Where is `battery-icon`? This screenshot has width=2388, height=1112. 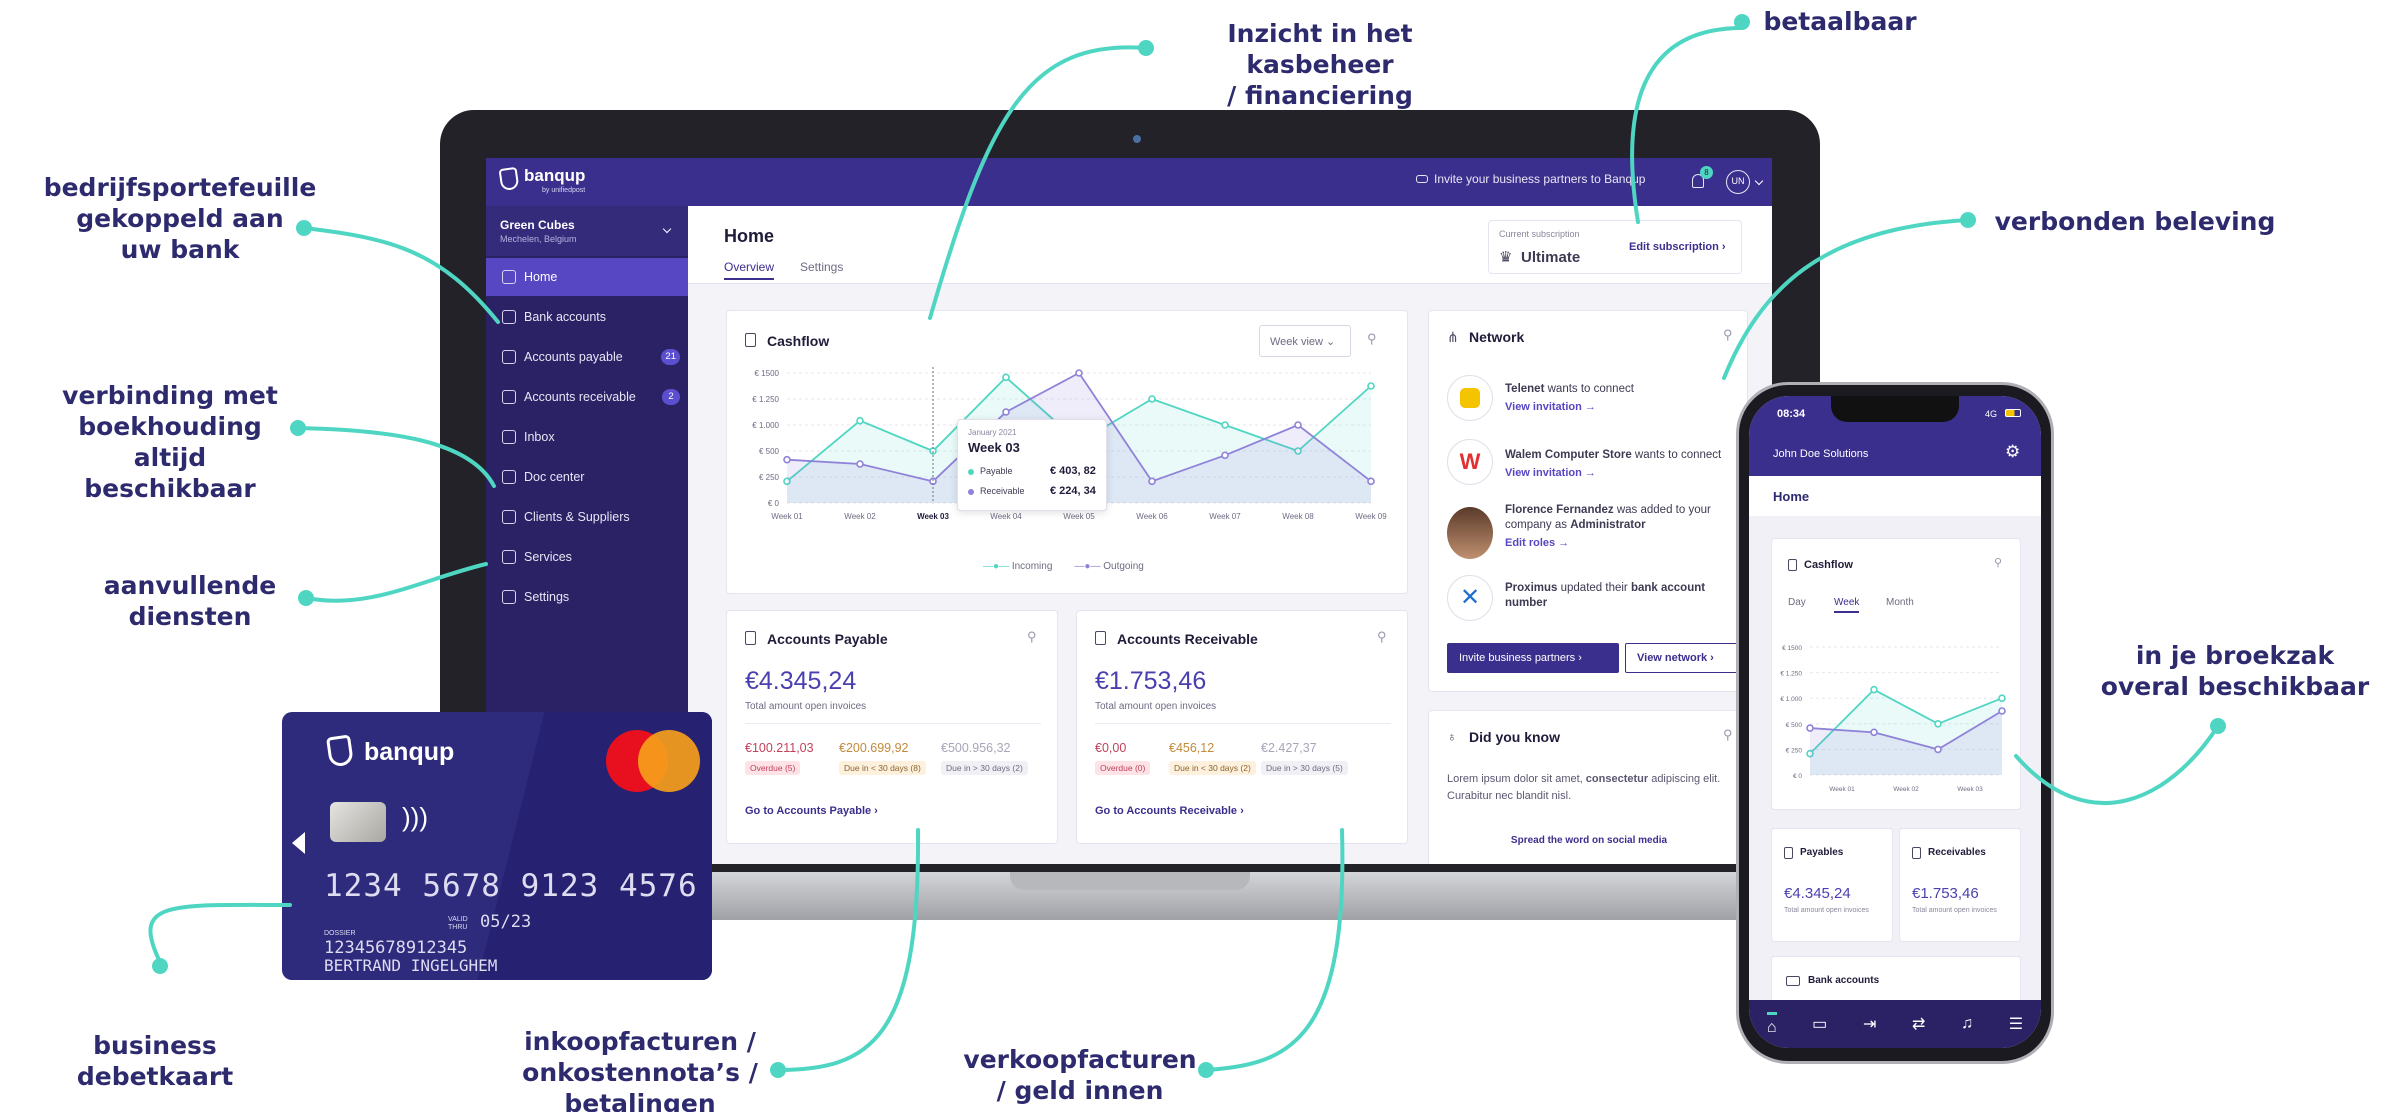
battery-icon is located at coordinates (2013, 413).